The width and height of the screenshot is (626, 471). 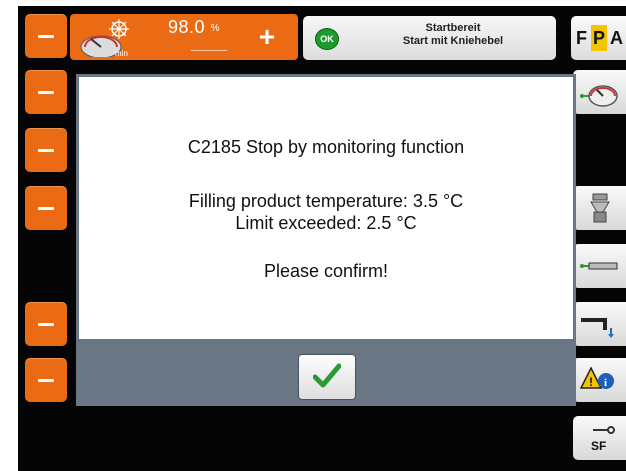 I want to click on percent-readout: 98.0 %, so click(x=194, y=27).